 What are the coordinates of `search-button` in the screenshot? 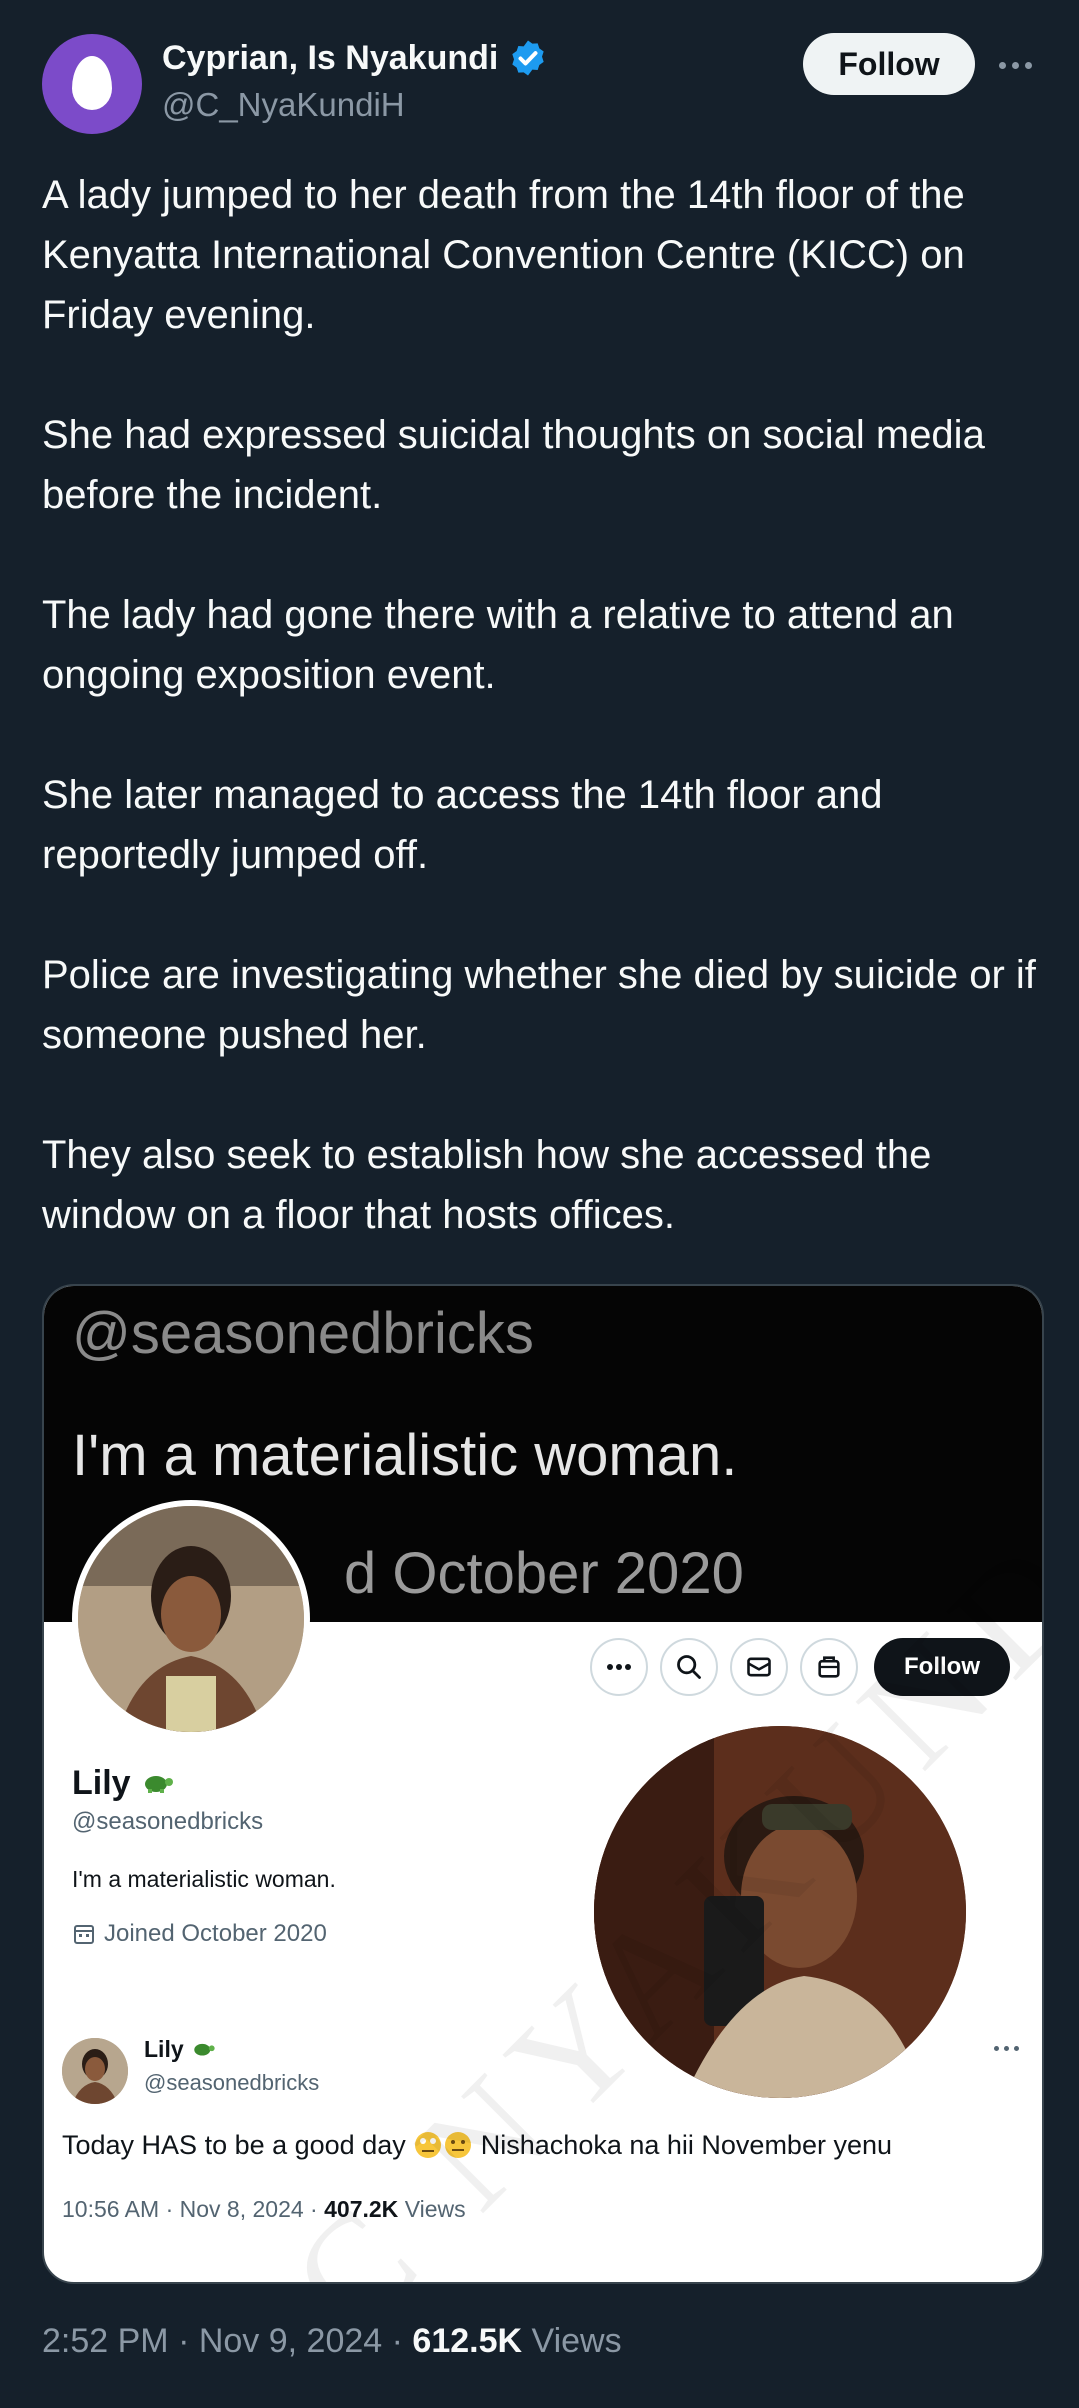 It's located at (689, 1667).